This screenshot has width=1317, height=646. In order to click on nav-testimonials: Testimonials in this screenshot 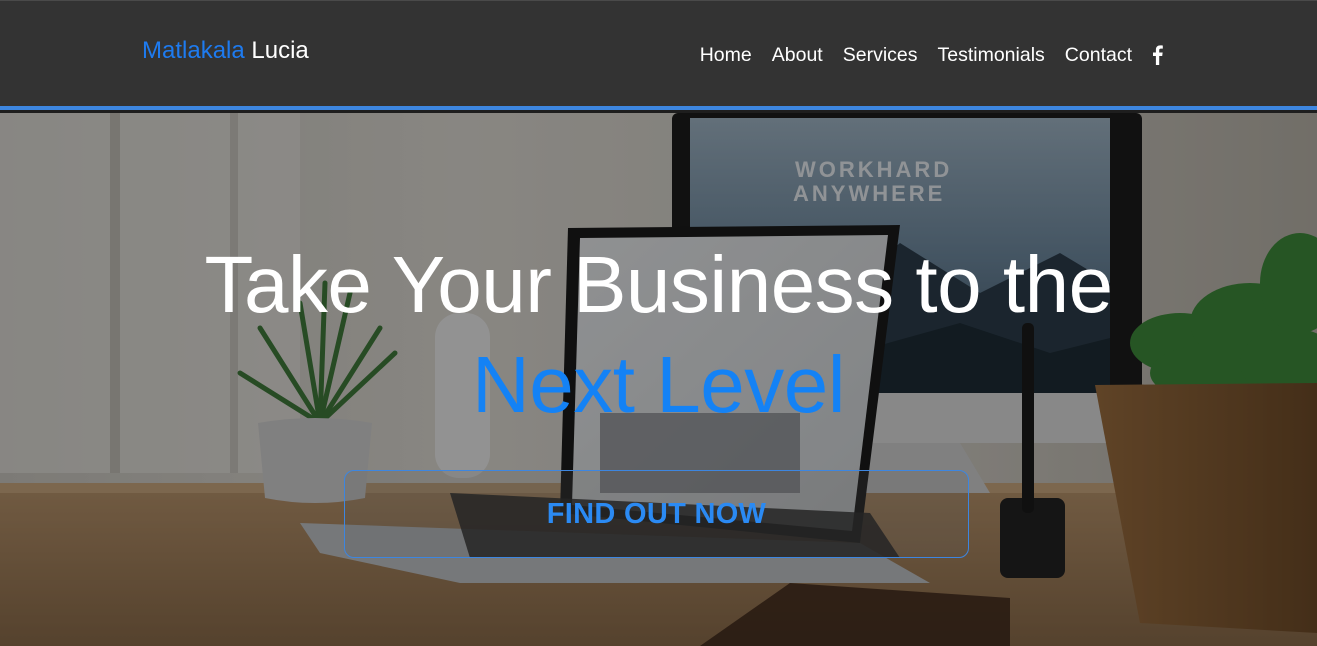, I will do `click(991, 55)`.